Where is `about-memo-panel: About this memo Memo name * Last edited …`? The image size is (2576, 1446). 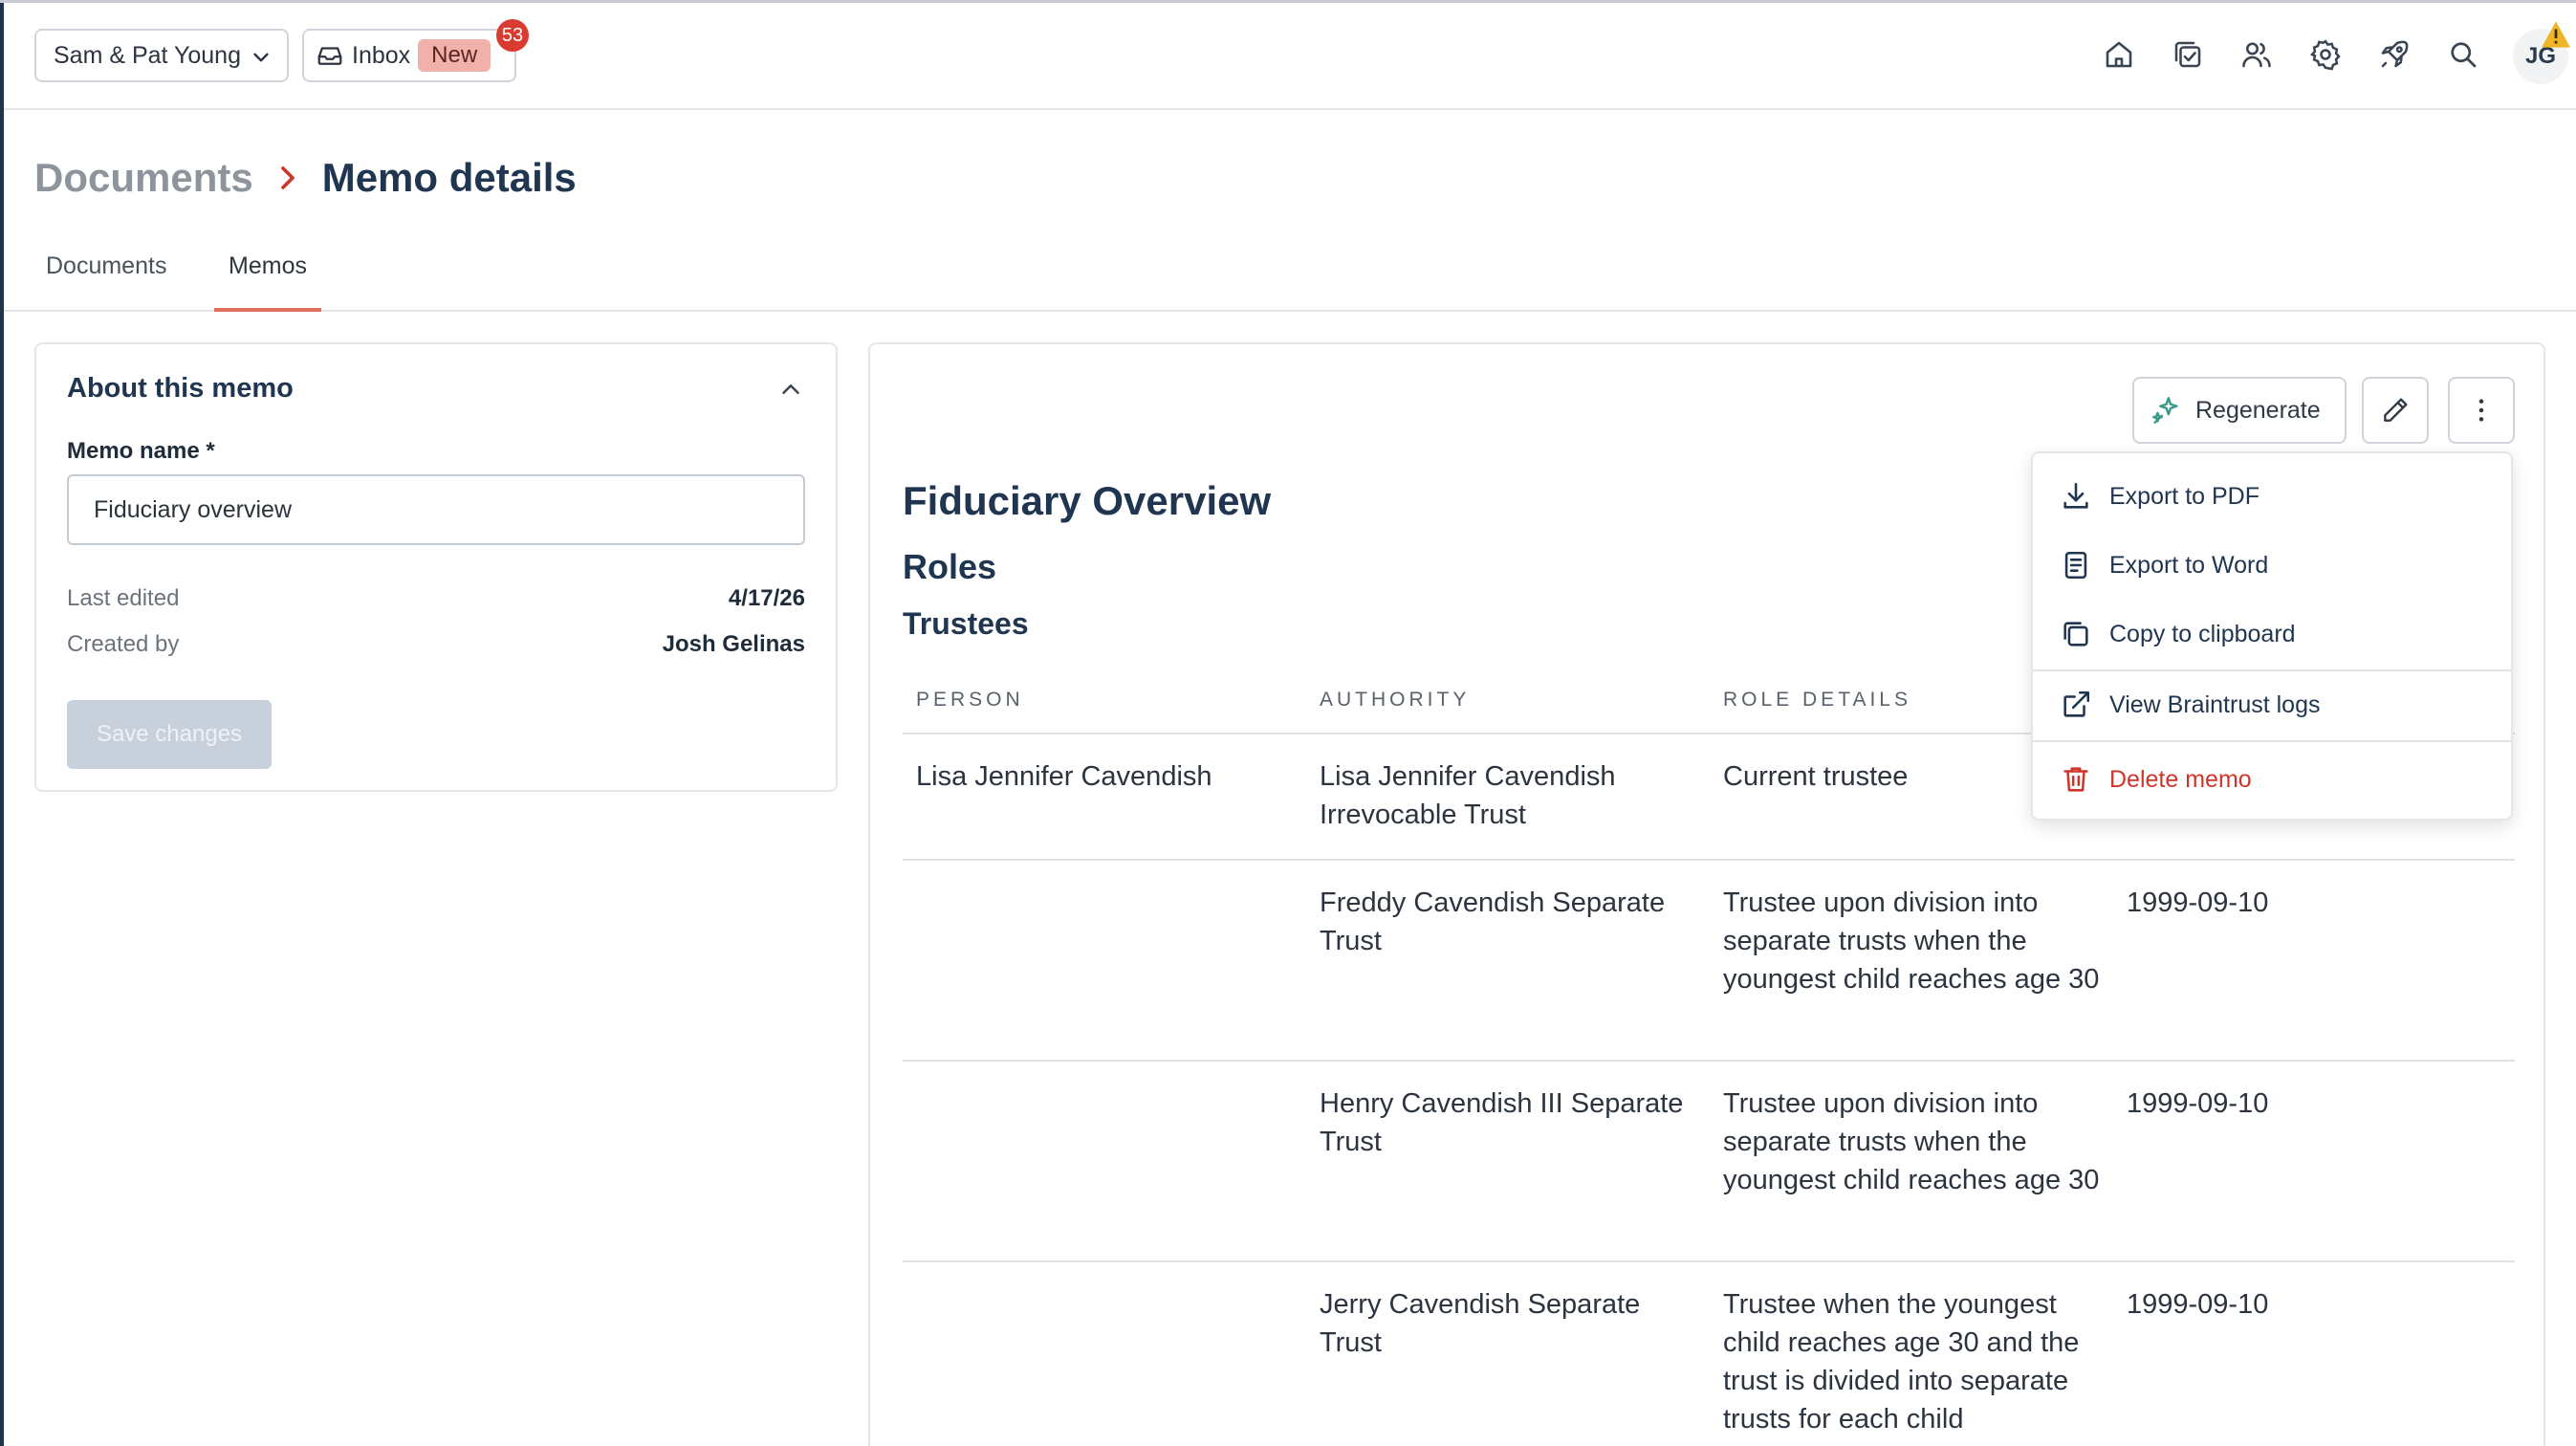
about-memo-panel: About this memo Memo name * Last edited … is located at coordinates (436, 567).